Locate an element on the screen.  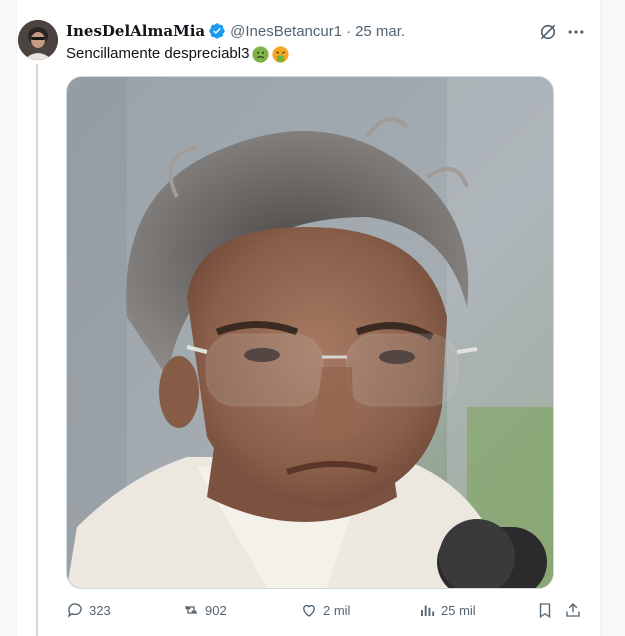
like-count: 2 mil is located at coordinates (337, 610).